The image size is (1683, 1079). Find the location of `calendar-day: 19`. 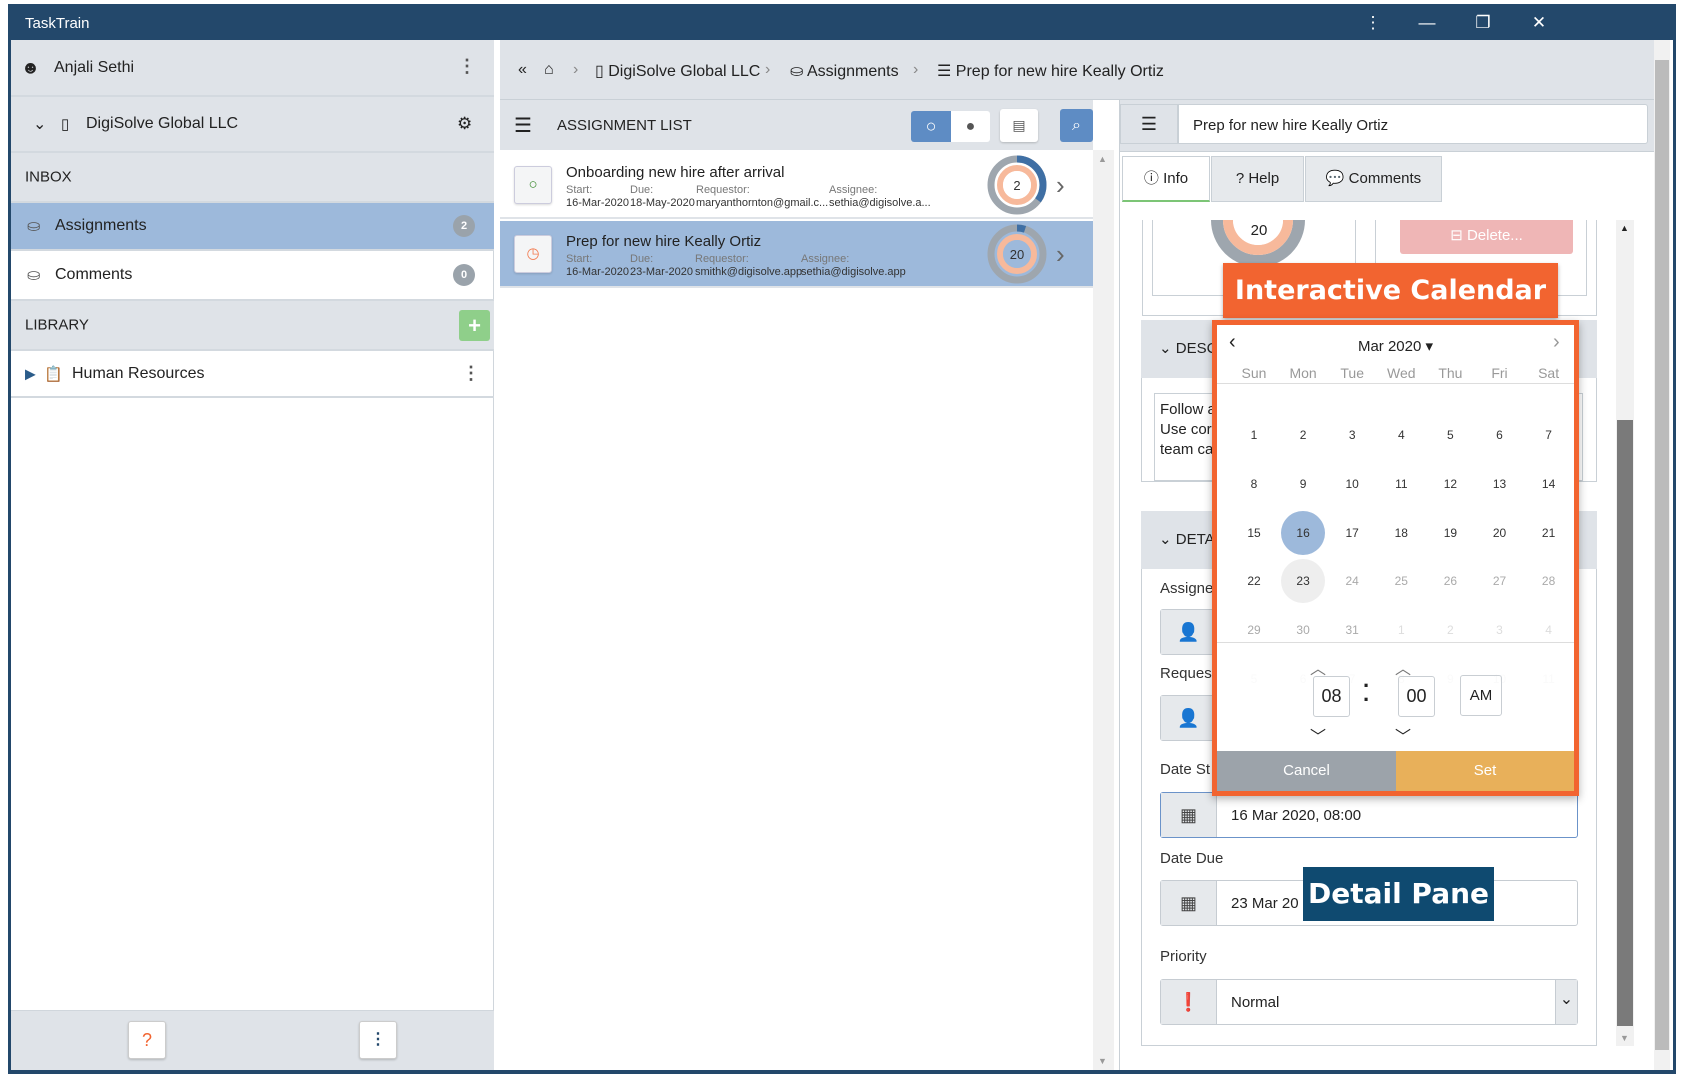

calendar-day: 19 is located at coordinates (1450, 533).